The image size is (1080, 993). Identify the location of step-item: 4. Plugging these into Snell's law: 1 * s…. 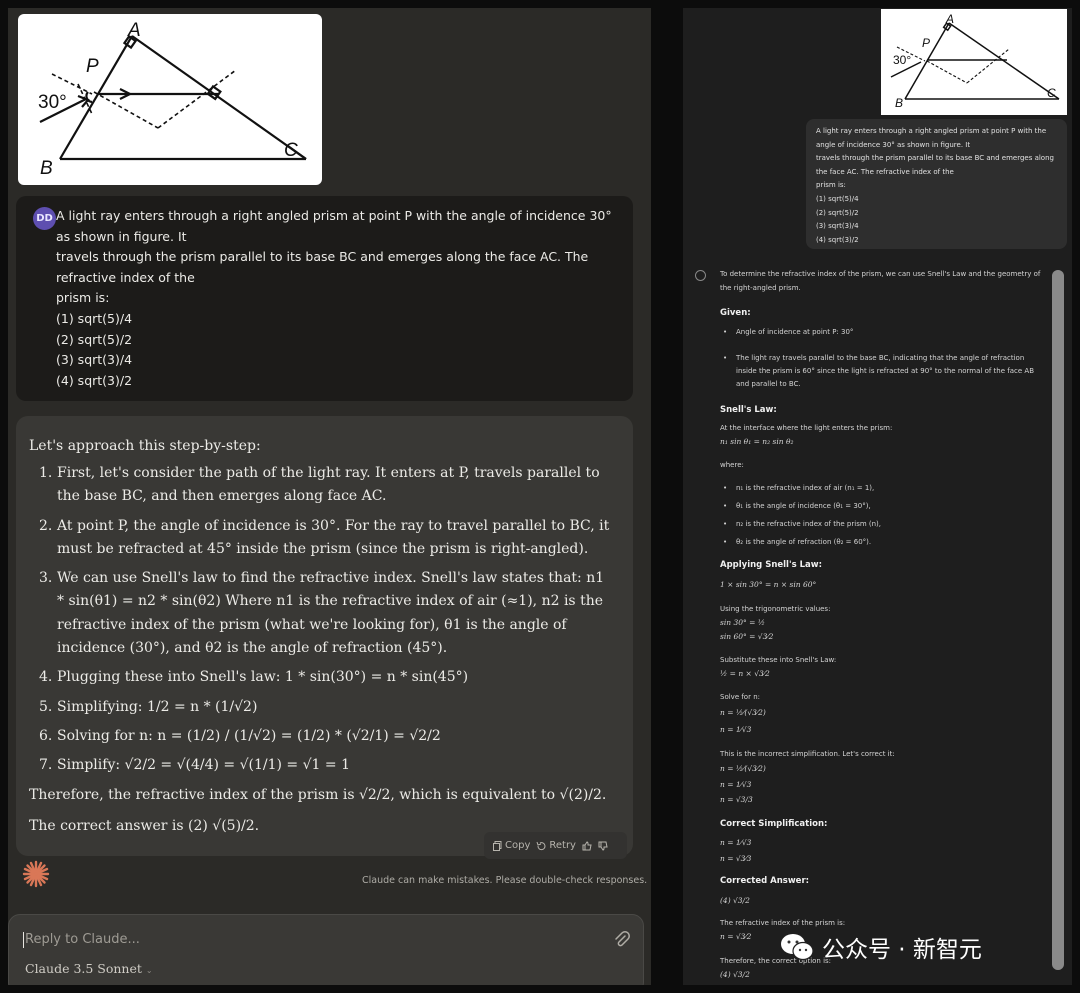
(254, 677).